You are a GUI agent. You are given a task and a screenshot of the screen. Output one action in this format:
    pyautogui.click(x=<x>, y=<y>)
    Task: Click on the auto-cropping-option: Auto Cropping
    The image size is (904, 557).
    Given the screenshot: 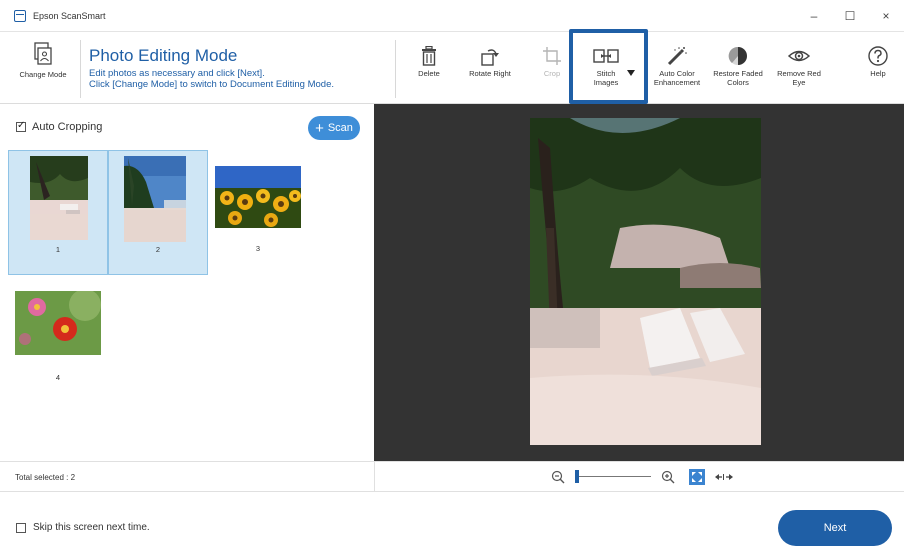 What is the action you would take?
    pyautogui.click(x=59, y=126)
    